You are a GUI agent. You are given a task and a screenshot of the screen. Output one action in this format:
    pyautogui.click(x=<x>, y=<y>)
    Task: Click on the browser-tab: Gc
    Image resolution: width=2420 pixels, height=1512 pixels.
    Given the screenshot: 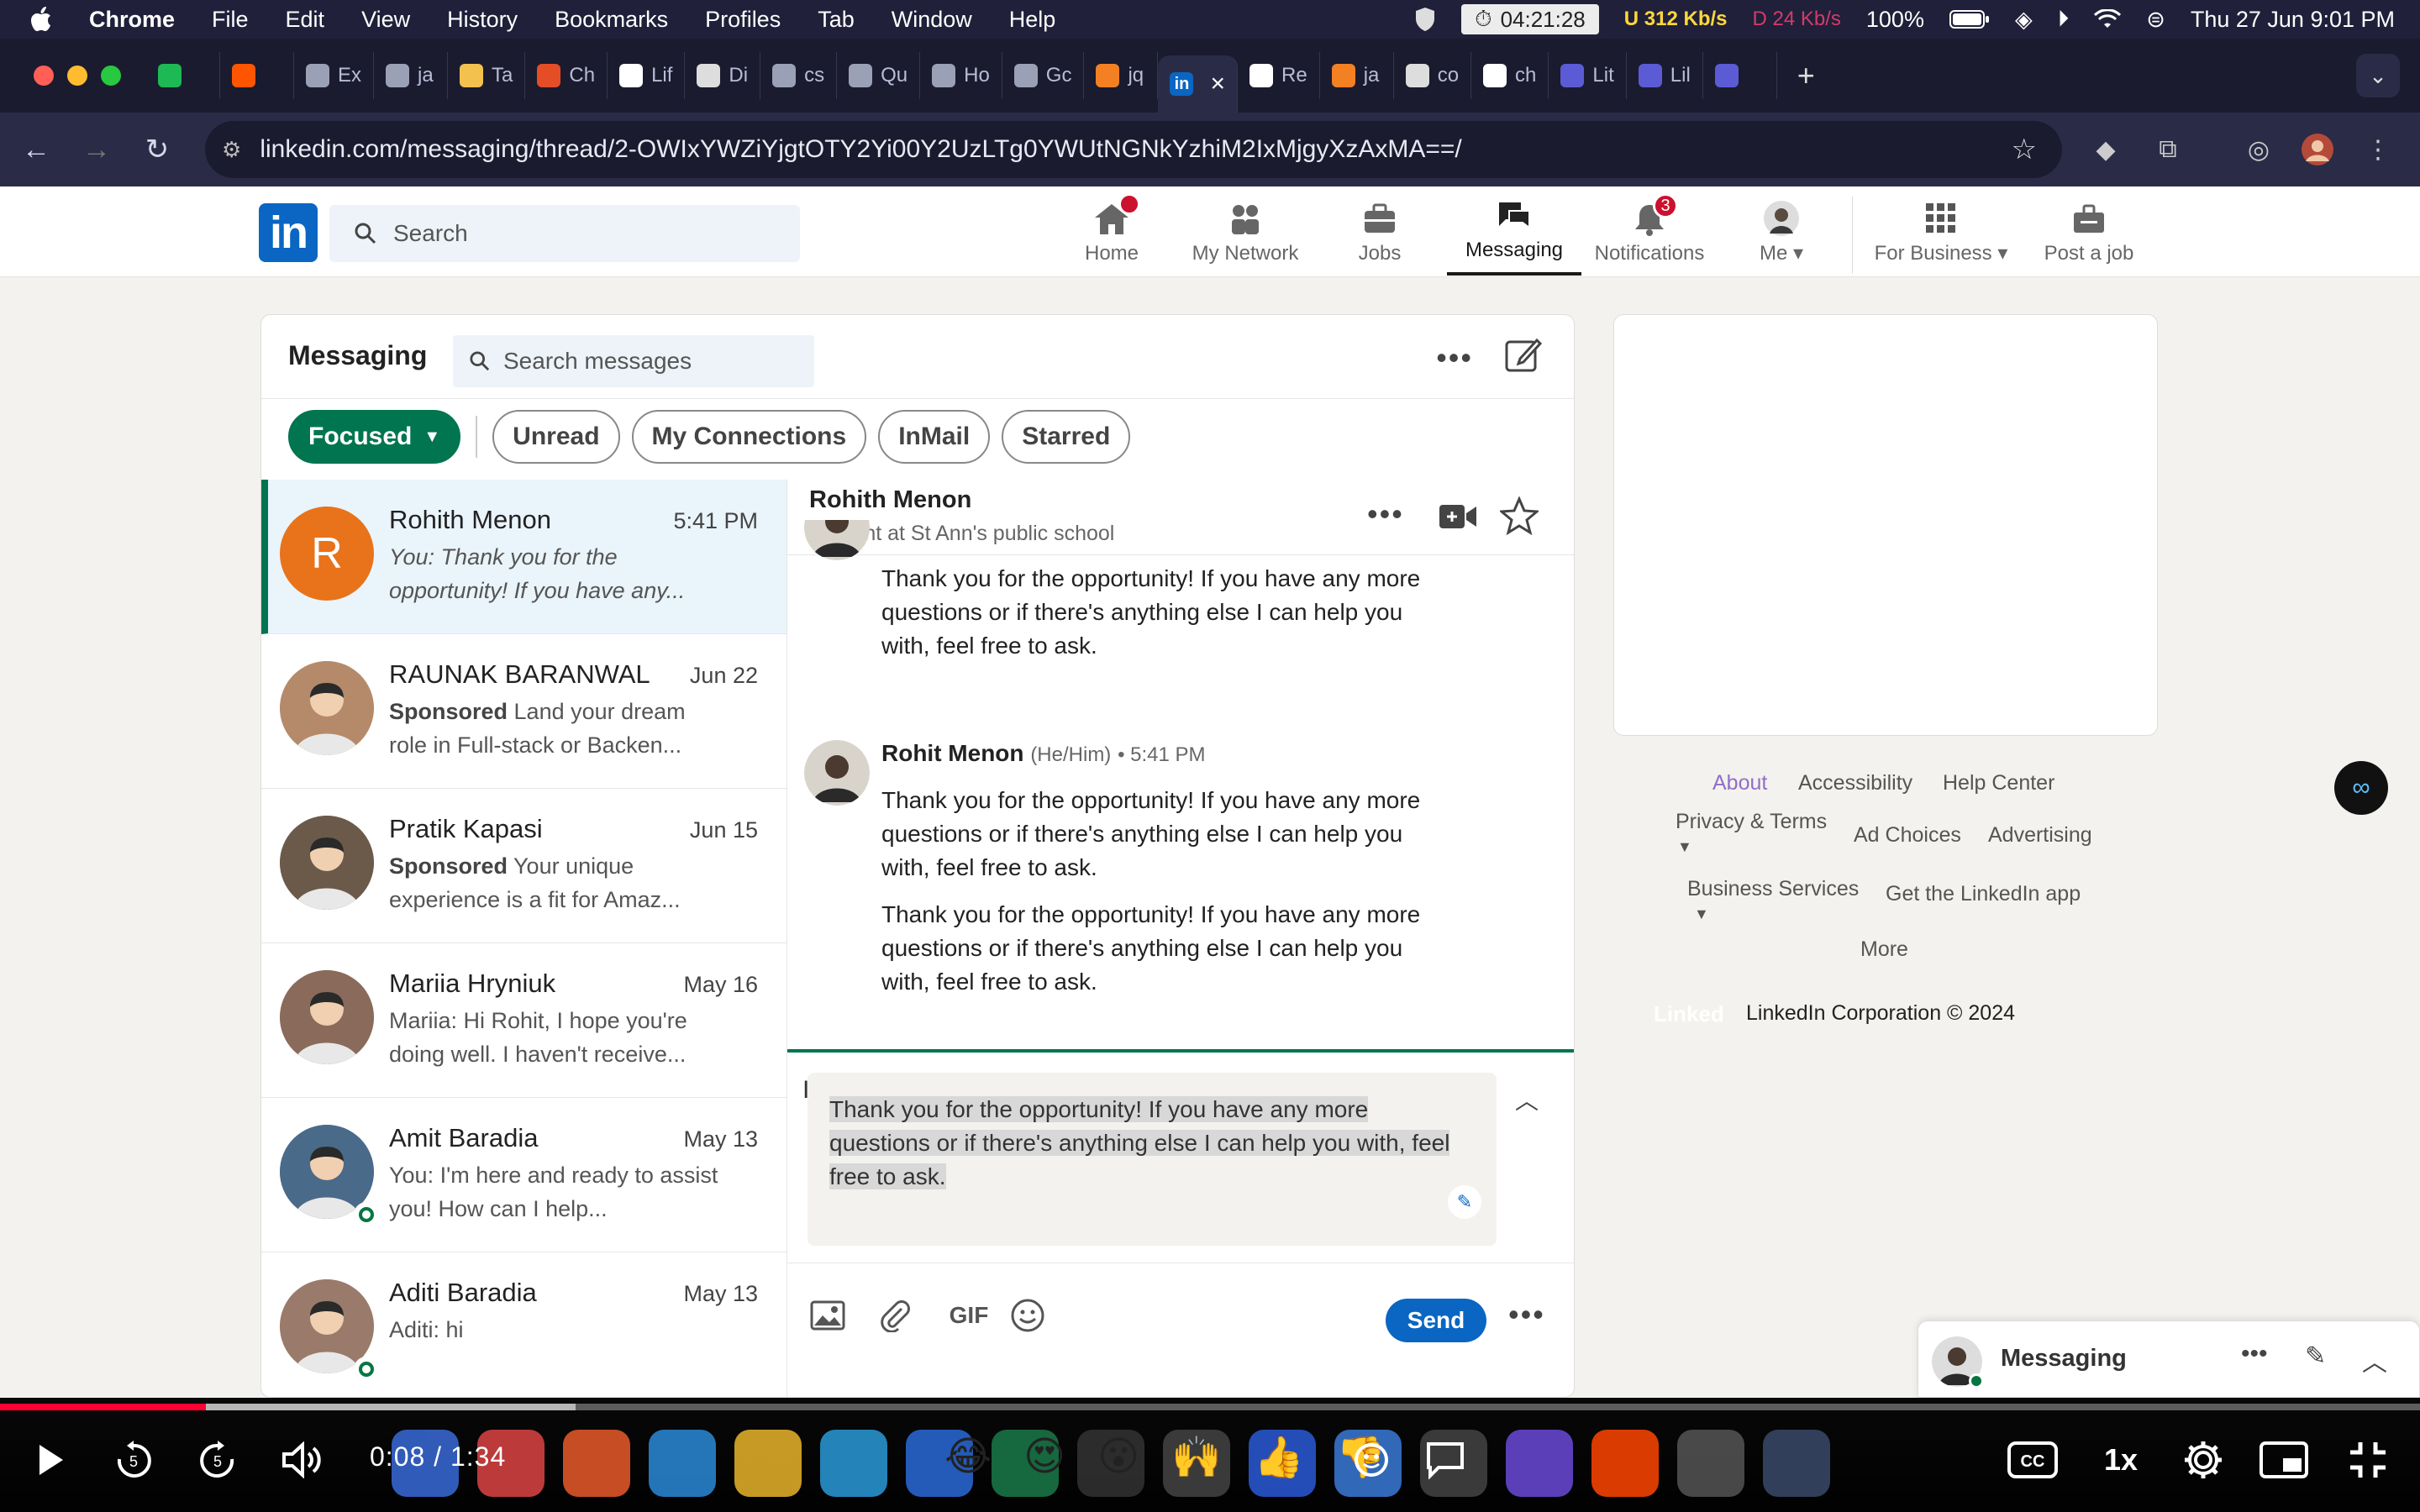 What is the action you would take?
    pyautogui.click(x=1043, y=75)
    